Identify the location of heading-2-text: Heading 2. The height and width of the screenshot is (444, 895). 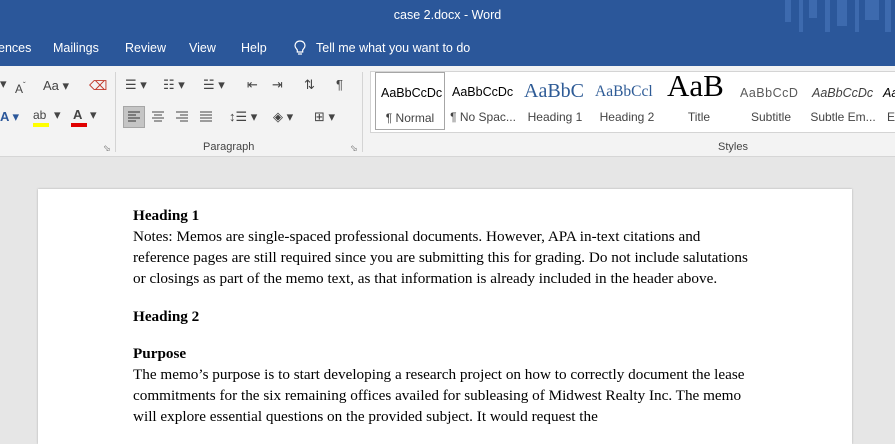
(166, 316).